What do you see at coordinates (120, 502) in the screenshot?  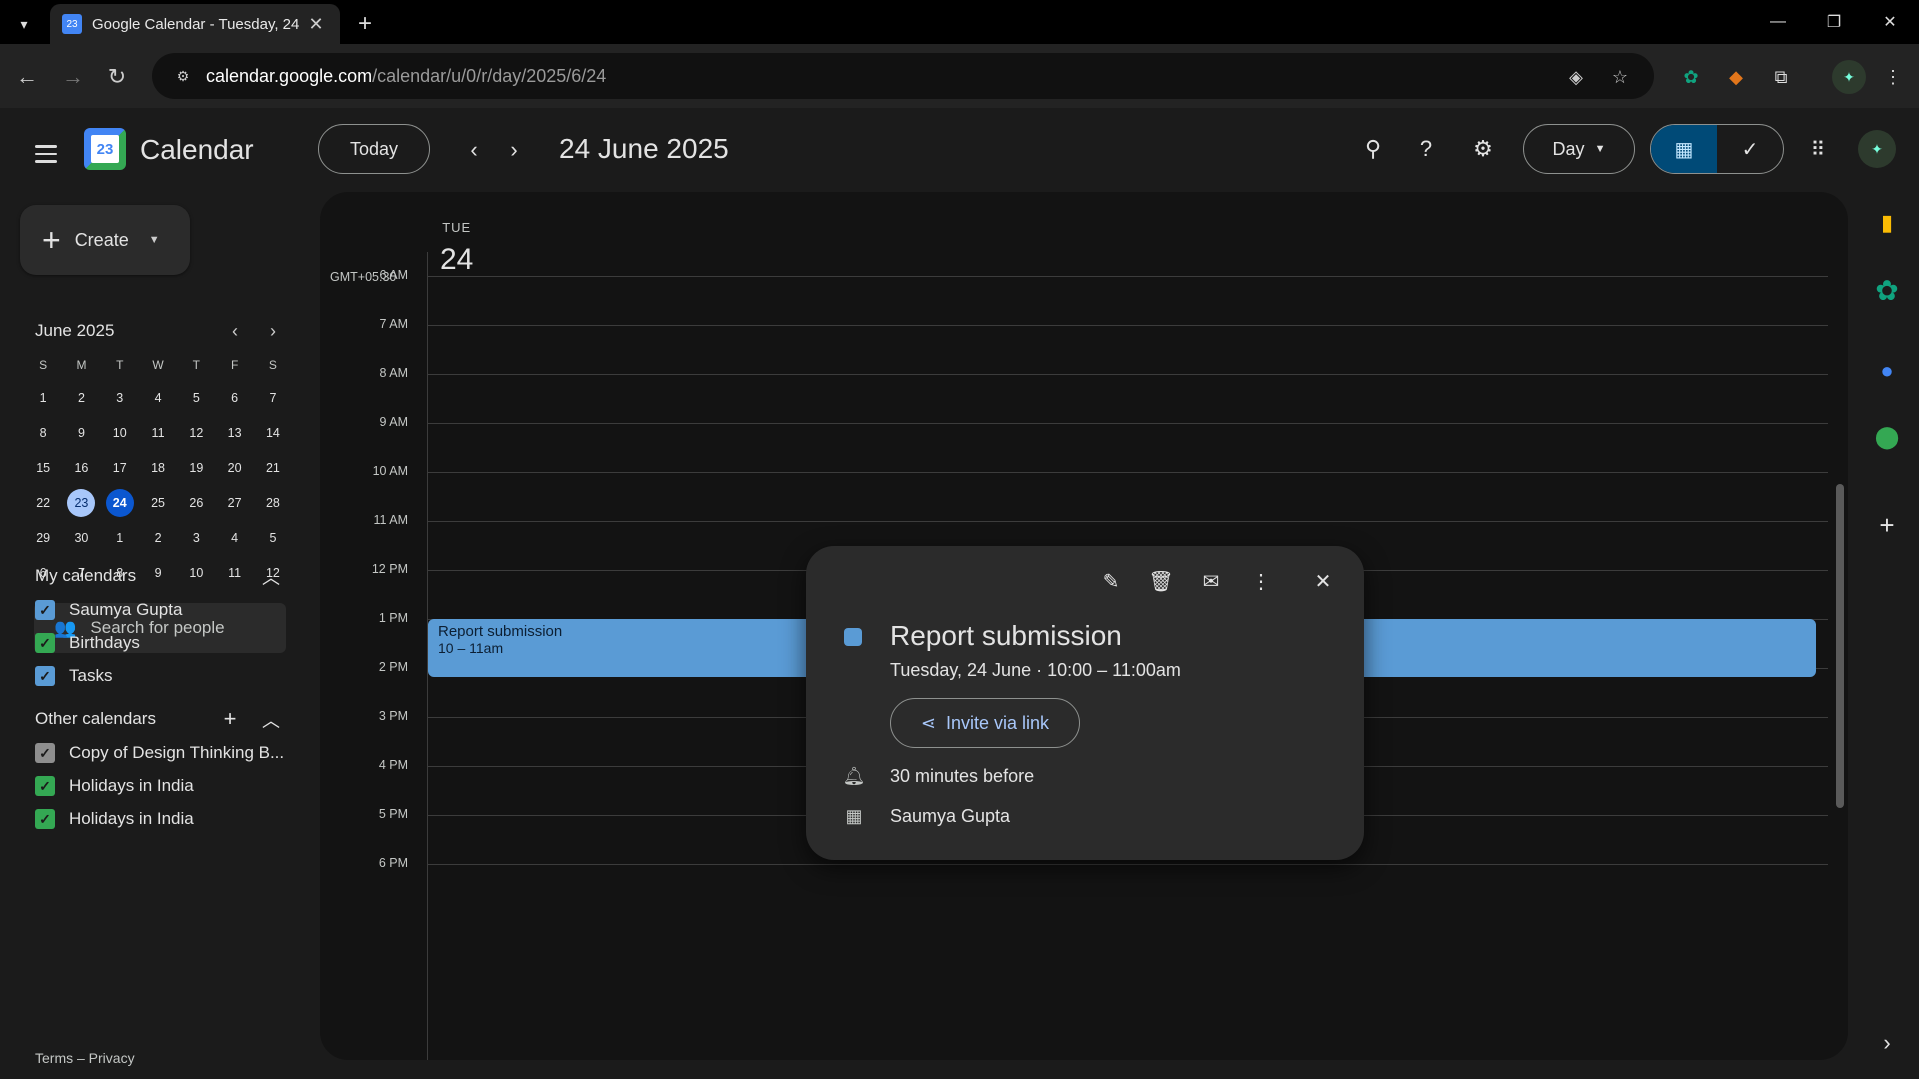 I see `mini-calendar-day: 24` at bounding box center [120, 502].